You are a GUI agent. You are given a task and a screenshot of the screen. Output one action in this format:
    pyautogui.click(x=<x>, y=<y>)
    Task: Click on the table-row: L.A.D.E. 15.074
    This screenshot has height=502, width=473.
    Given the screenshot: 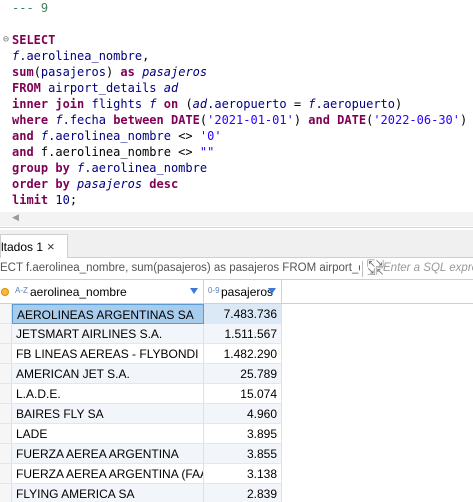 What is the action you would take?
    pyautogui.click(x=236, y=394)
    